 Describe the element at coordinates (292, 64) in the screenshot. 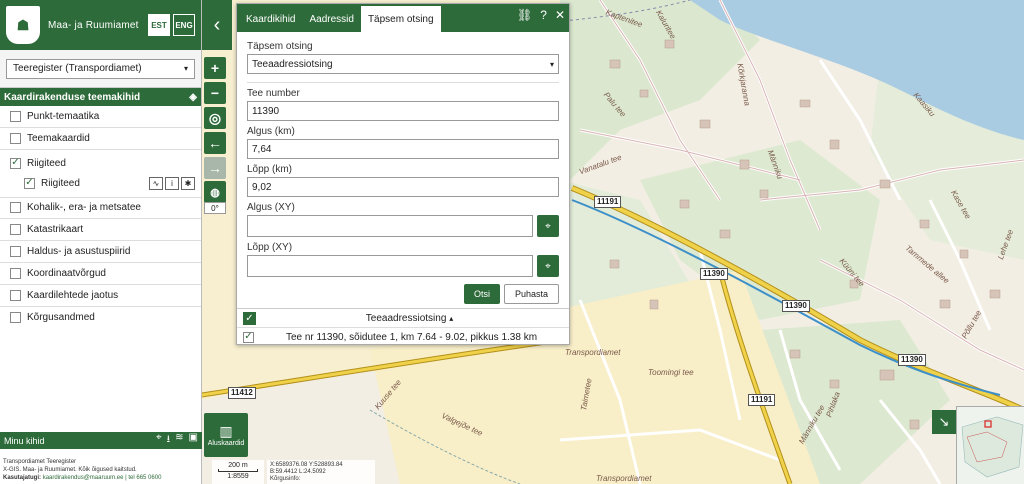

I see `search-type-value: Teeaadressiotsing` at that location.